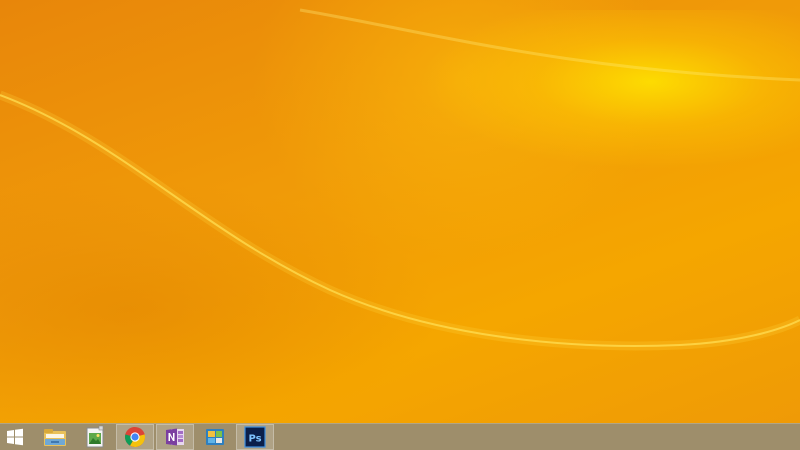 The image size is (800, 450). I want to click on file-explorer-icon, so click(55, 437).